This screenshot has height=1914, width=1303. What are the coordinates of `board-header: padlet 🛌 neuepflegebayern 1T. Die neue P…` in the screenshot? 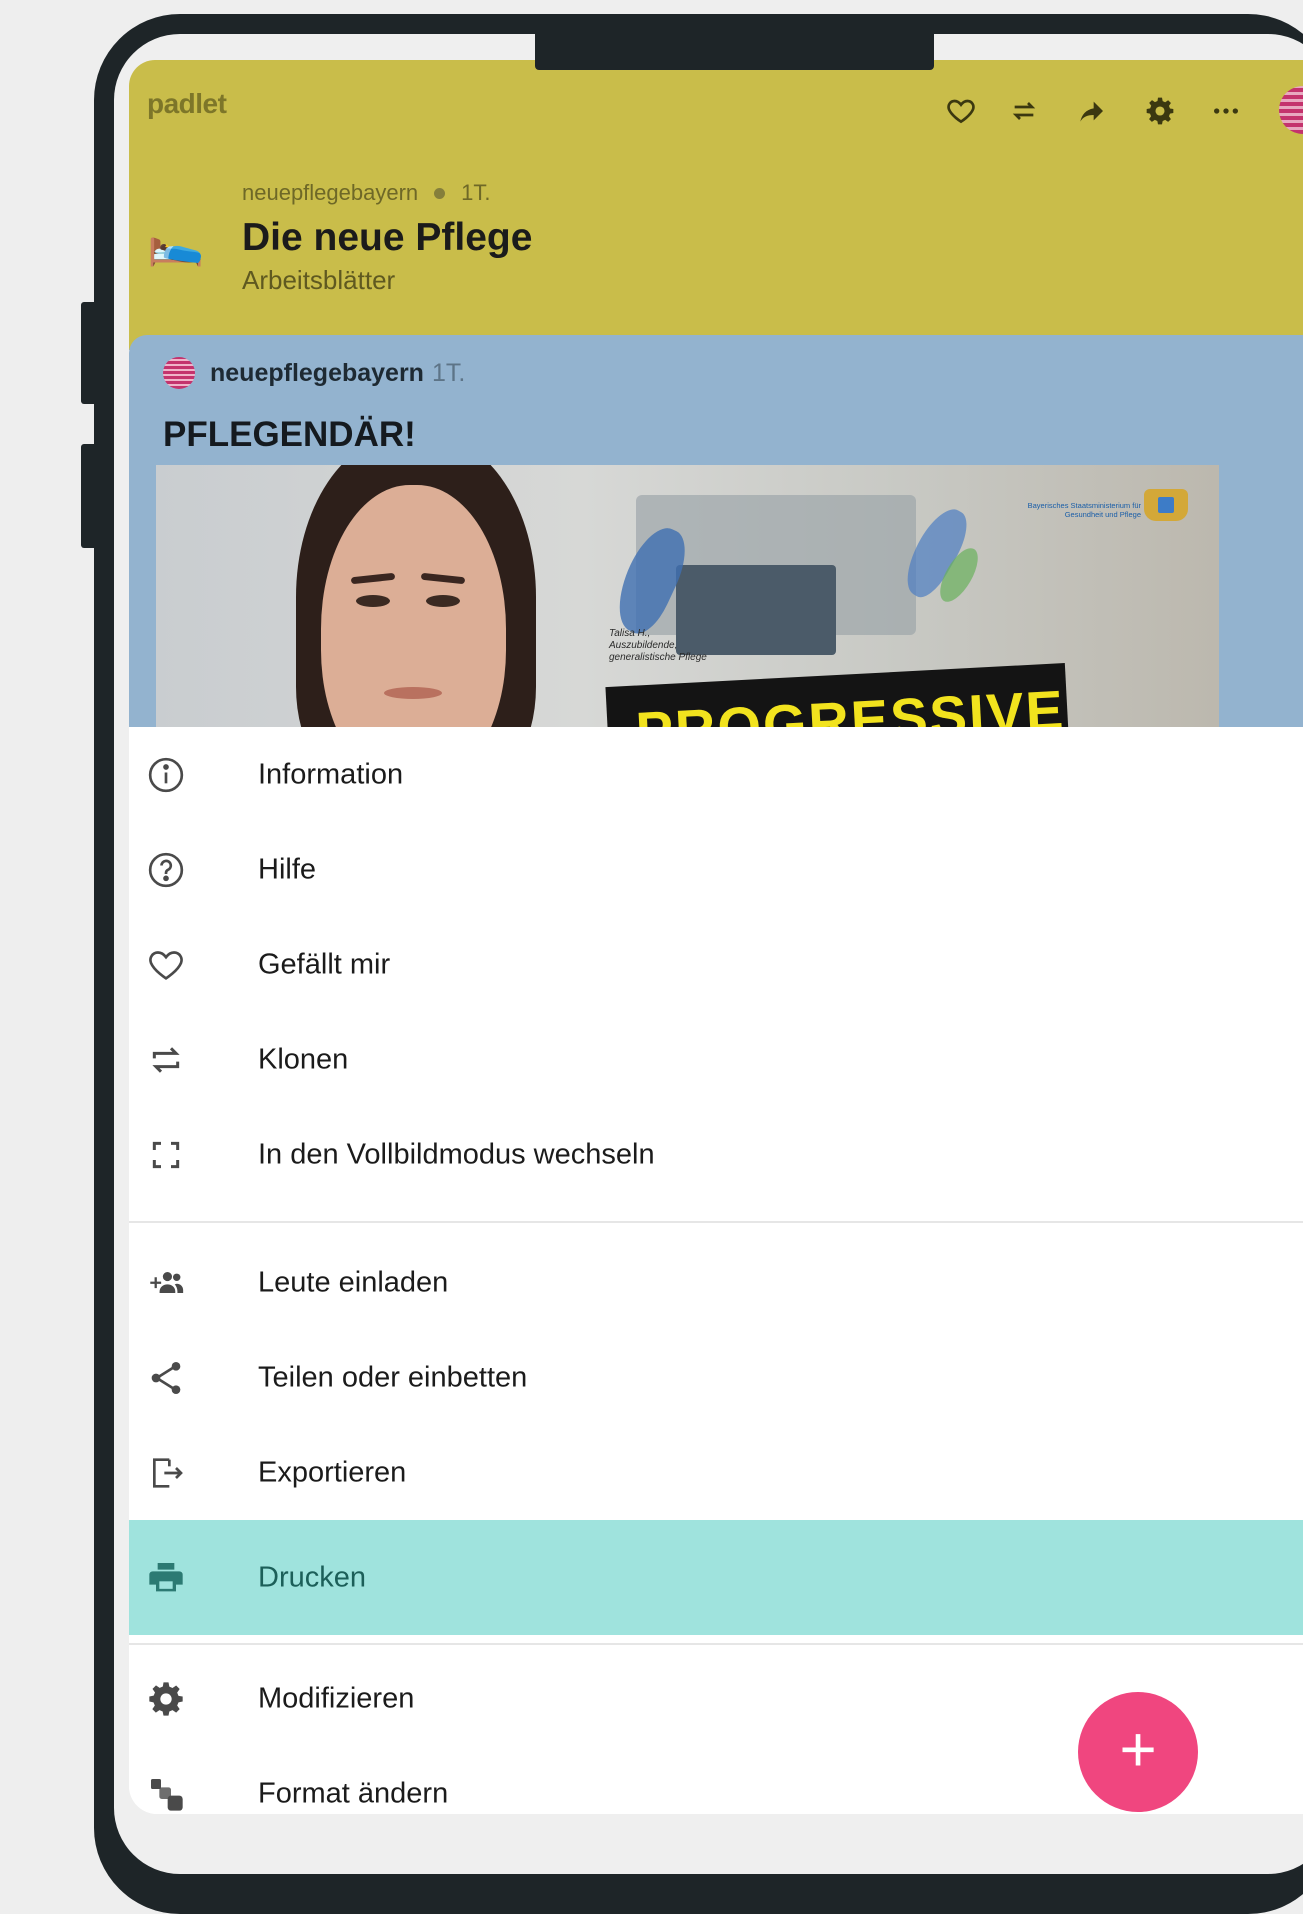 It's located at (716, 205).